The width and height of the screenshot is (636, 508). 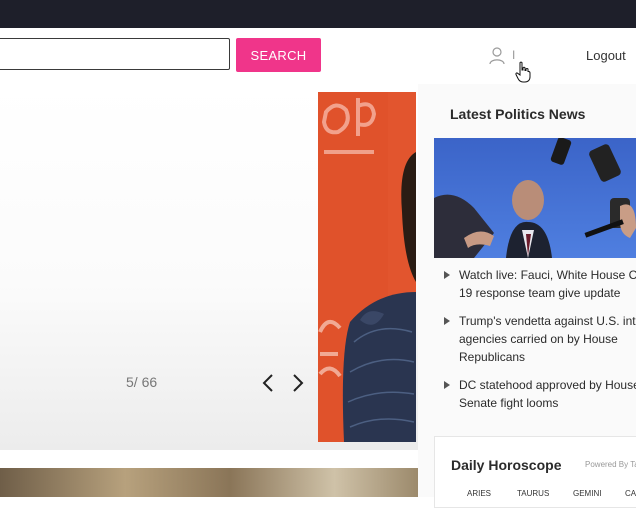 I want to click on browser-top-bar, so click(x=318, y=14).